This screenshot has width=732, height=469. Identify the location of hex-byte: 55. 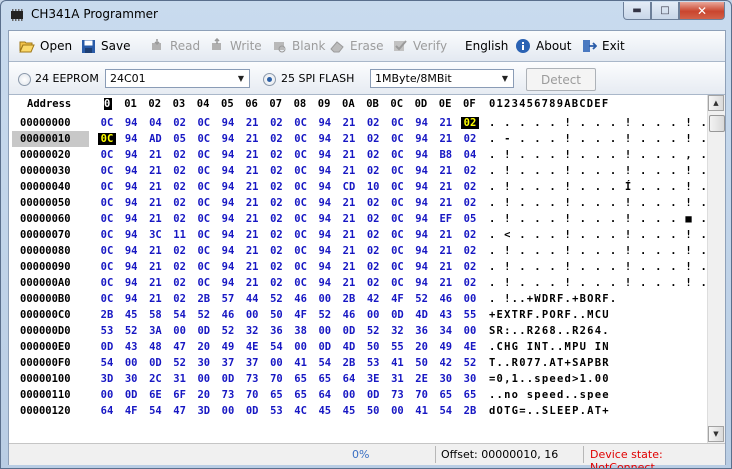
(470, 315).